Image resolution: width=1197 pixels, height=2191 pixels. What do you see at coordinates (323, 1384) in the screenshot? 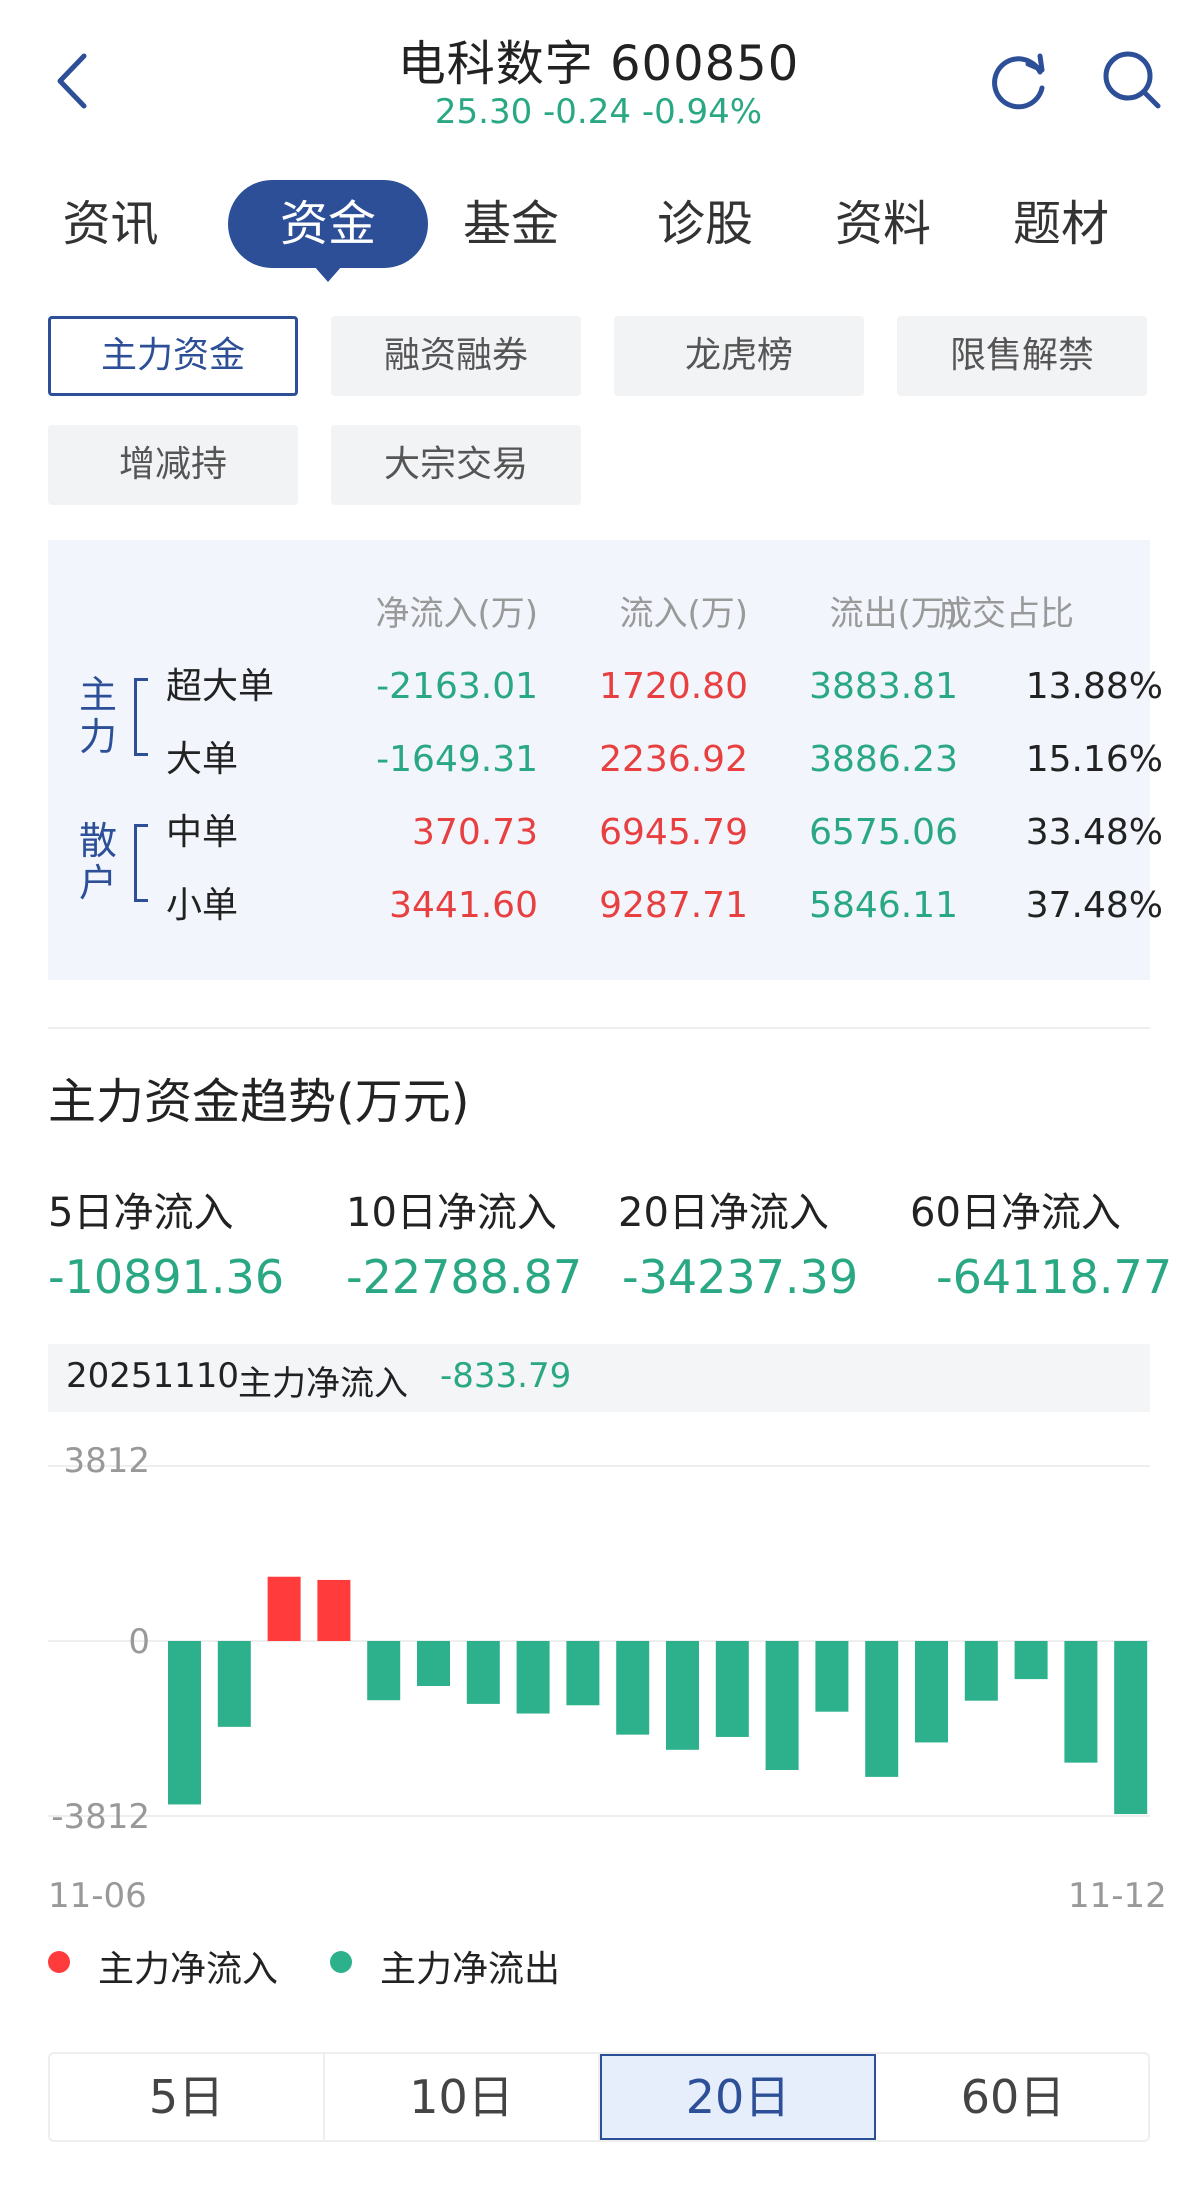
I see `info-label: 主力净流入` at bounding box center [323, 1384].